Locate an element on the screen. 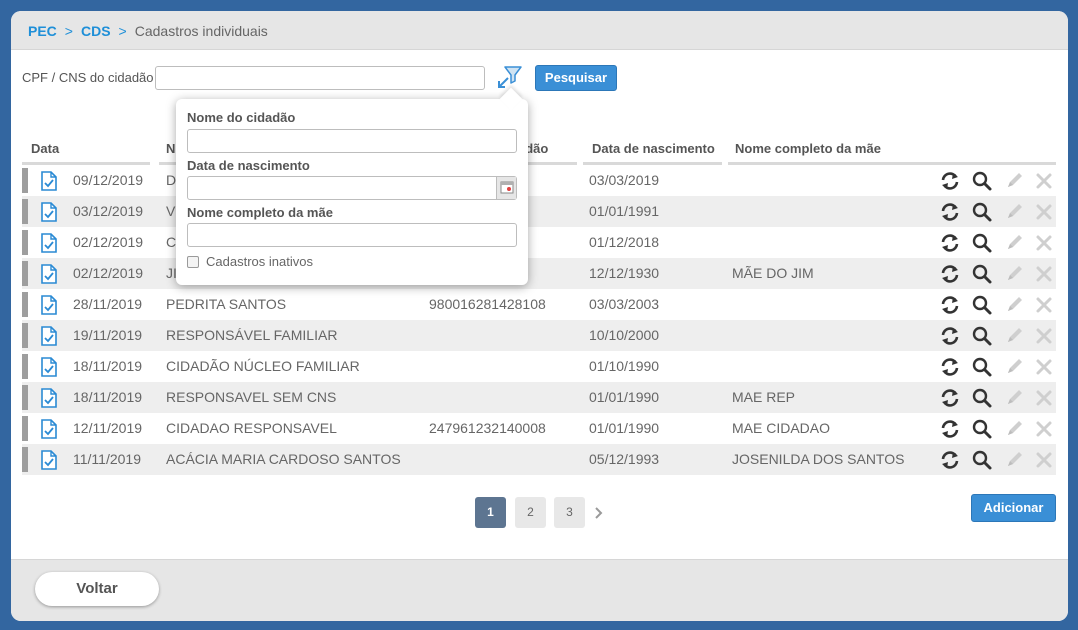 The width and height of the screenshot is (1078, 630). cell-name: V is located at coordinates (171, 211).